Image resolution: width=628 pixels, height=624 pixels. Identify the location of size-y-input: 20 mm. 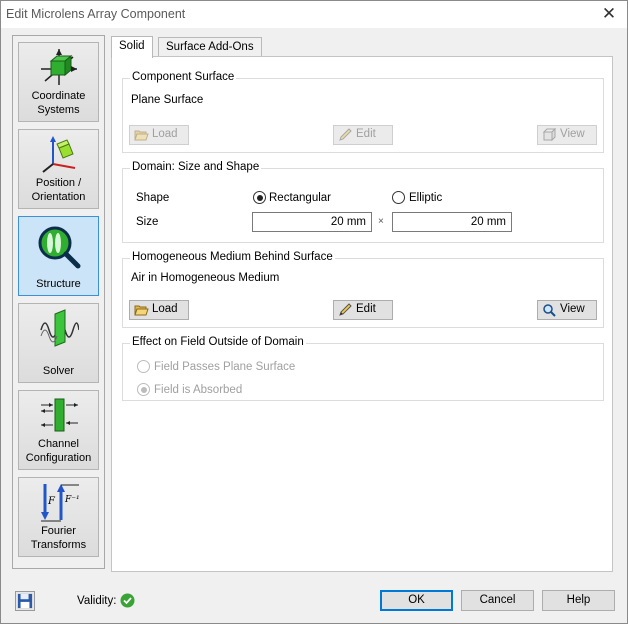
(452, 222).